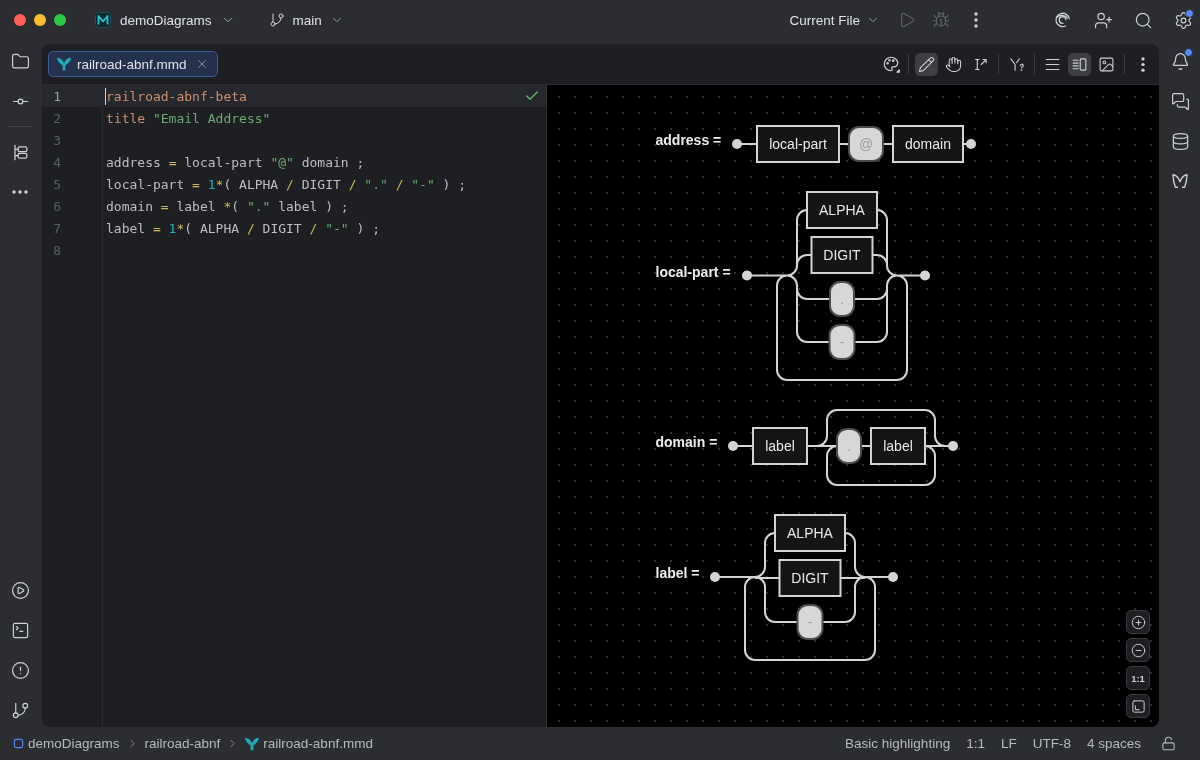  I want to click on draw-tool-button, so click(926, 64).